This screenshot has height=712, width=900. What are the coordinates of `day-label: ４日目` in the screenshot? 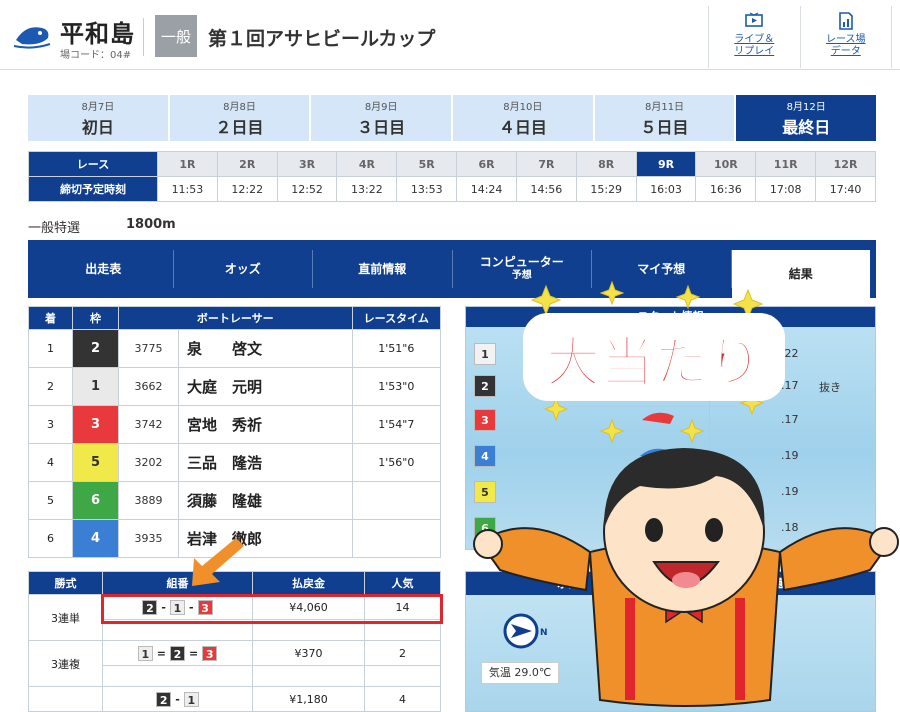 It's located at (522, 127).